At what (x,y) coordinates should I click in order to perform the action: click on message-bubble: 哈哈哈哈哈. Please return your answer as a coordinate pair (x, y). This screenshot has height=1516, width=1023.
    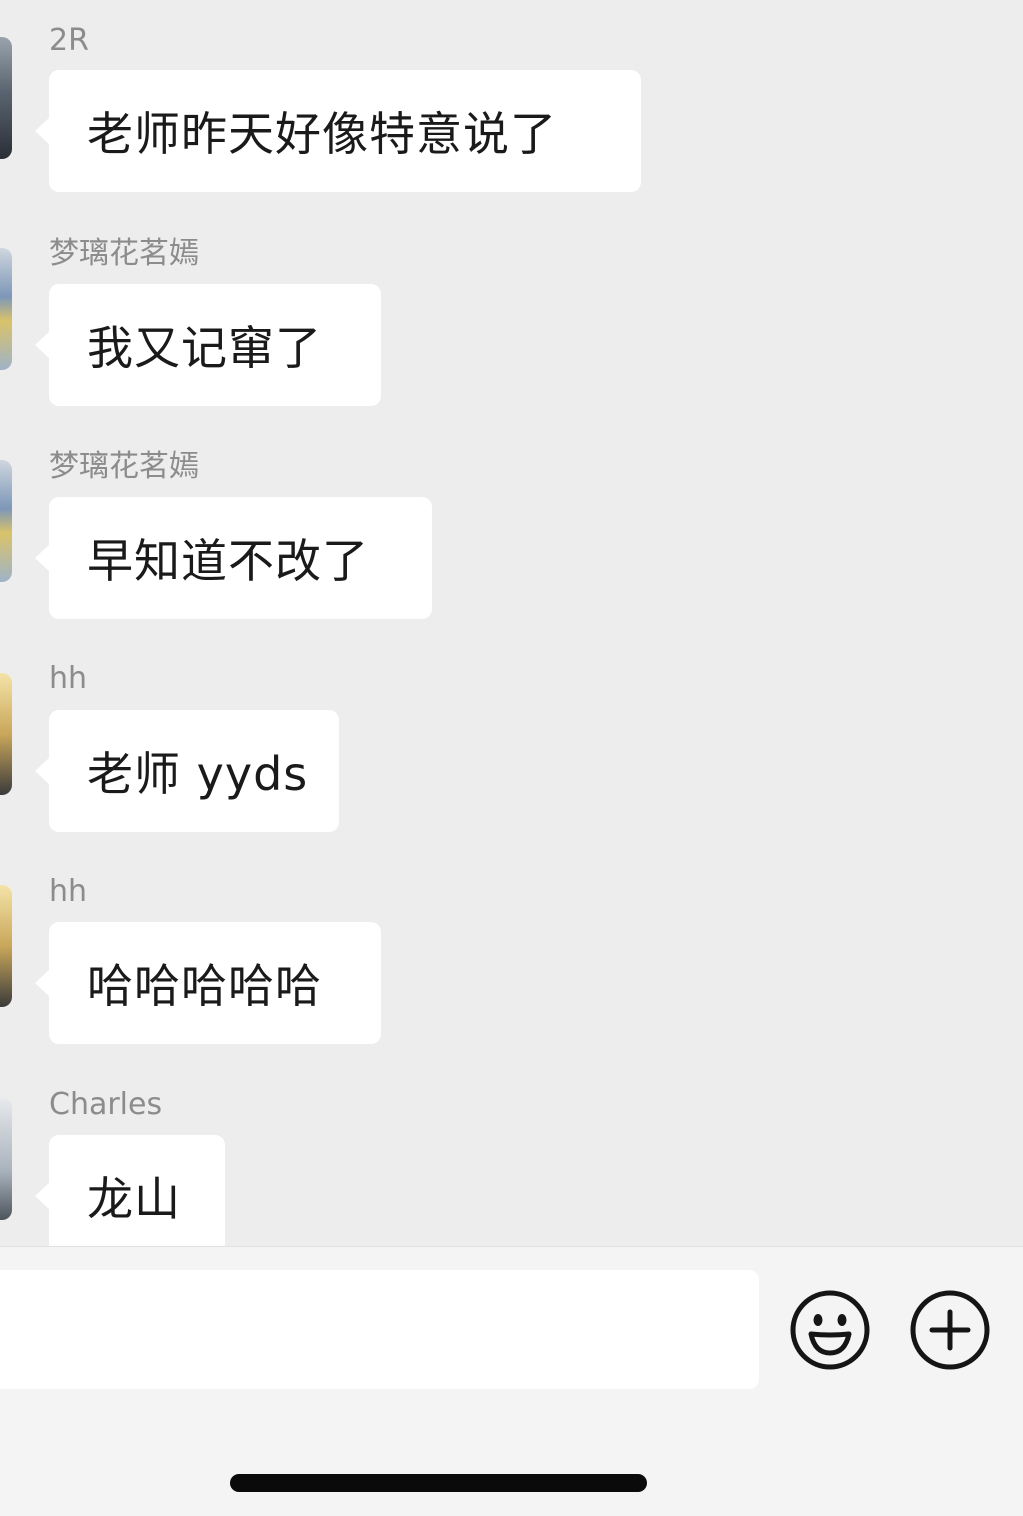
    Looking at the image, I should click on (208, 983).